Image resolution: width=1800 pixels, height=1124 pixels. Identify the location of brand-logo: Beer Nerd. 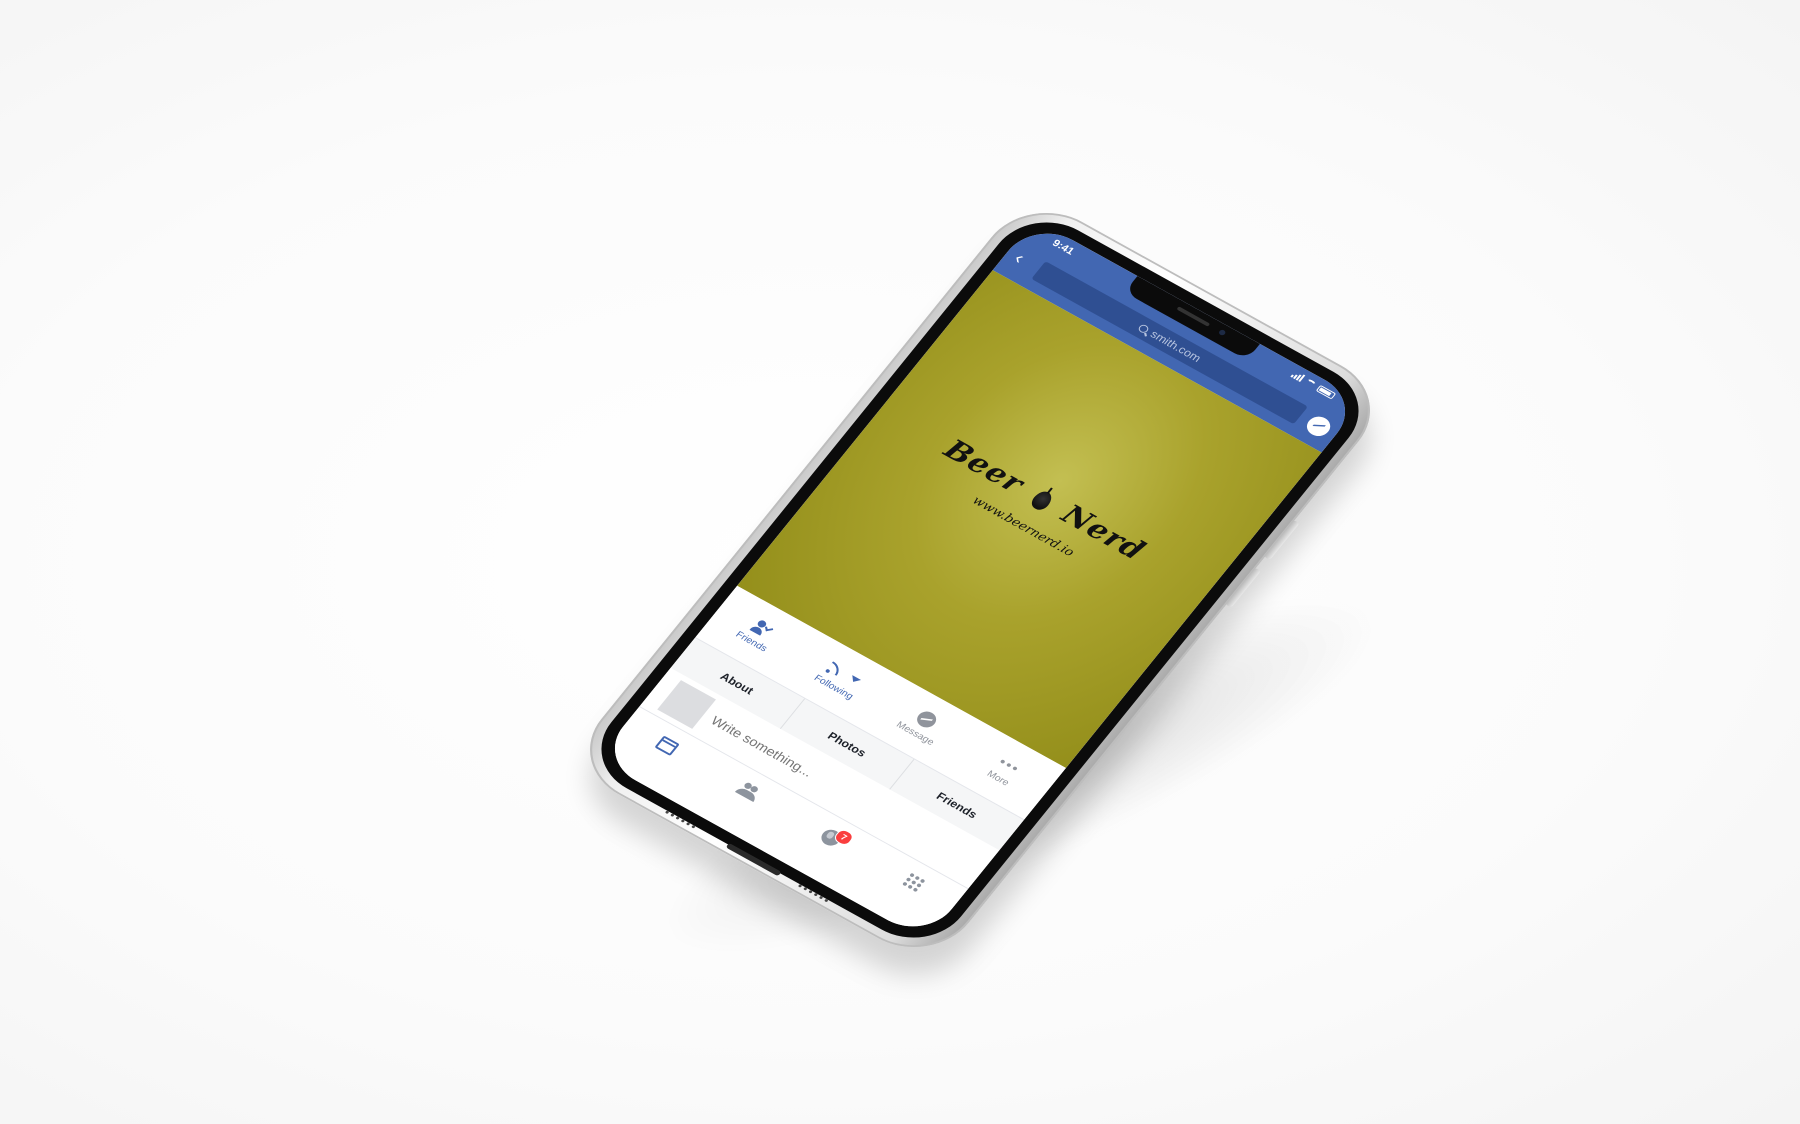
(1045, 500).